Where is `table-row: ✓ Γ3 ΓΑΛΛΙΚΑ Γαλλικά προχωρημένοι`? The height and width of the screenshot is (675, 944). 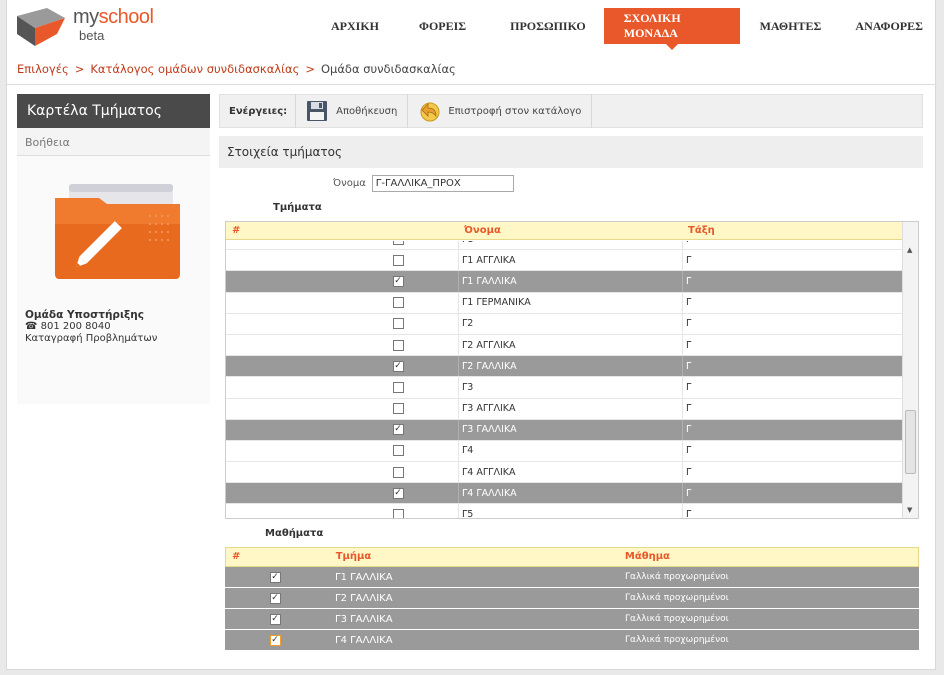
table-row: ✓ Γ3 ΓΑΛΛΙΚΑ Γαλλικά προχωρημένοι is located at coordinates (572, 619).